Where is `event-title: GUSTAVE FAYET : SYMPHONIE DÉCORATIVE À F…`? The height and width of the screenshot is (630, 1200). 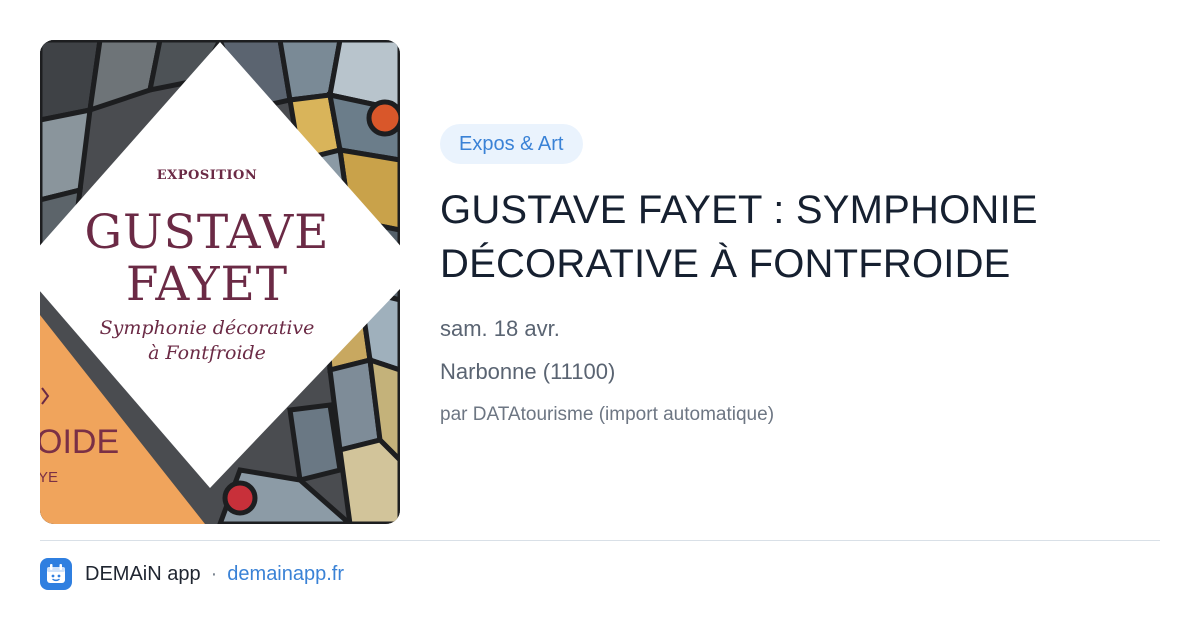 event-title: GUSTAVE FAYET : SYMPHONIE DÉCORATIVE À F… is located at coordinates (790, 237).